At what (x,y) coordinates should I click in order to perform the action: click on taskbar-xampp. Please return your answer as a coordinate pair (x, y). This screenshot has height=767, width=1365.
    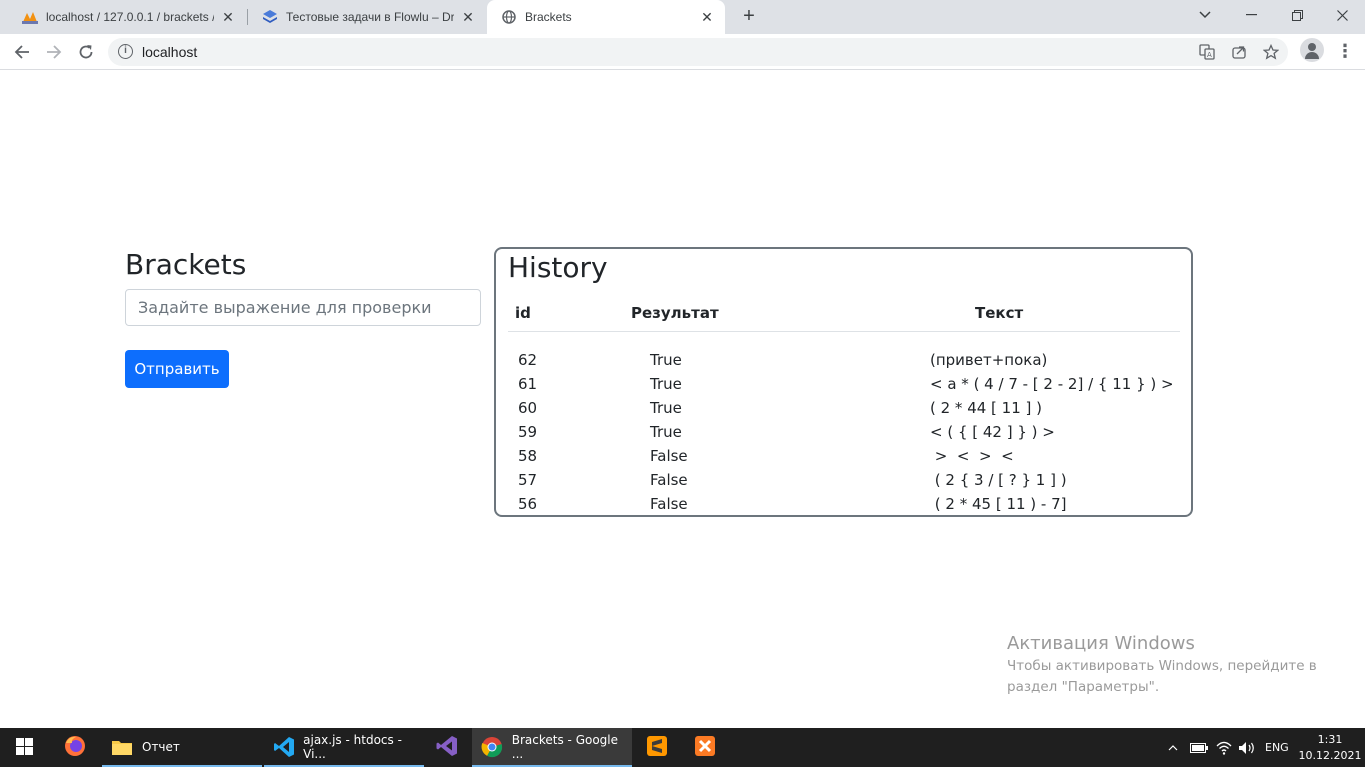
    Looking at the image, I should click on (705, 747).